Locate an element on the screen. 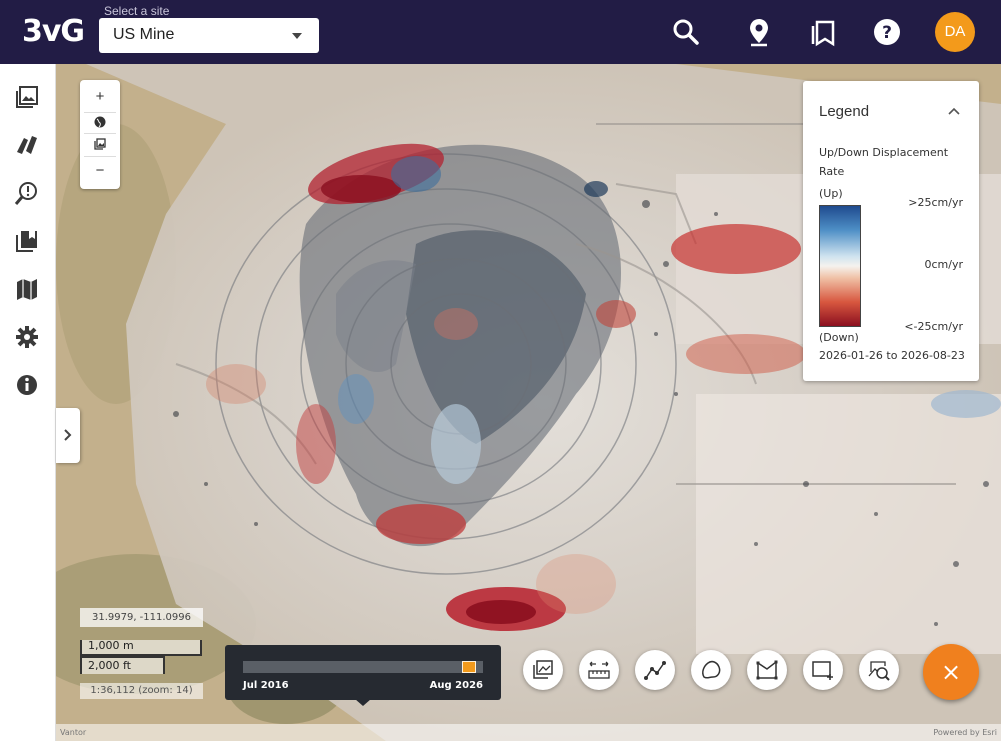 The height and width of the screenshot is (741, 1001). site-select-value: US Mine is located at coordinates (144, 34).